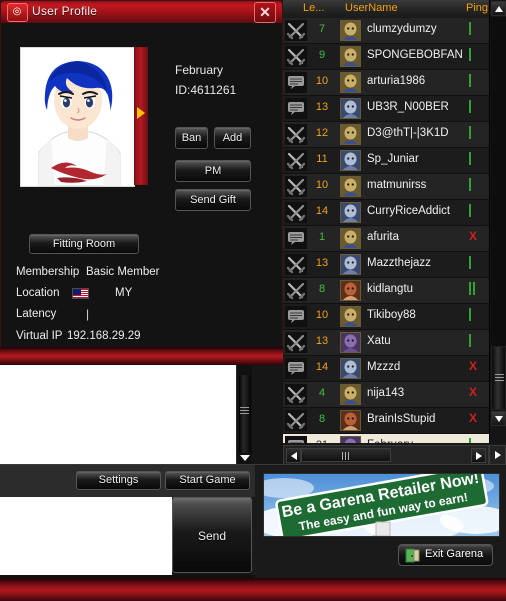 The height and width of the screenshot is (601, 506). I want to click on send-gift-button: Send Gift, so click(213, 200).